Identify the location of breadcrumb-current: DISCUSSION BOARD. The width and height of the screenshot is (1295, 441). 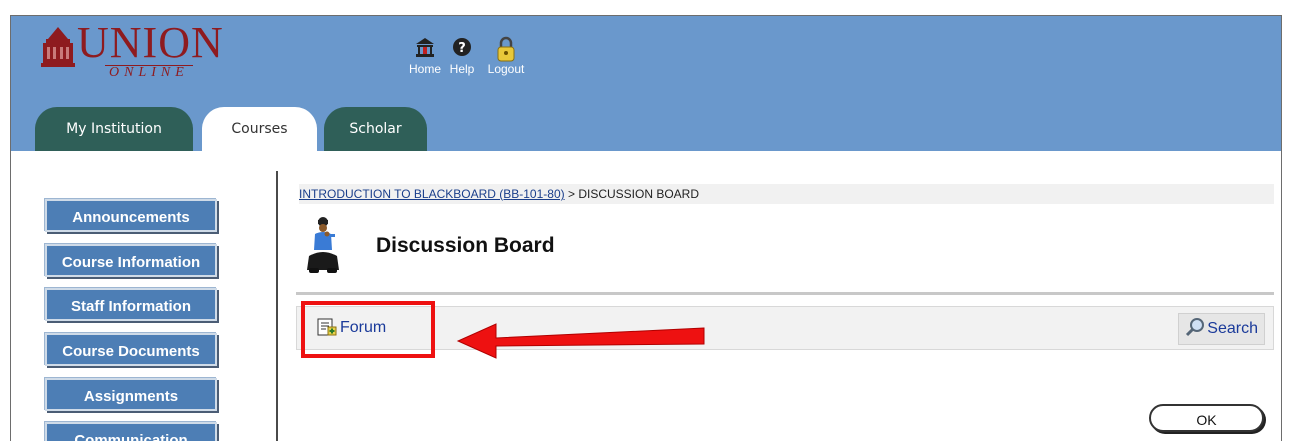
(638, 194).